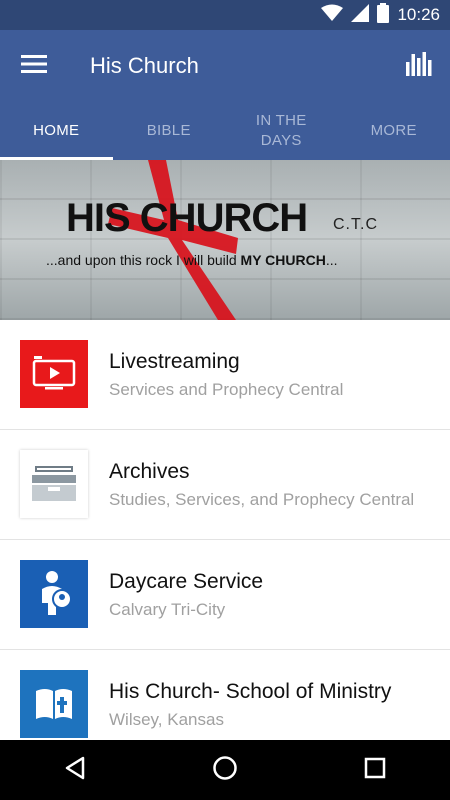 This screenshot has width=450, height=800. What do you see at coordinates (225, 595) in the screenshot?
I see `list-item-daycare: Daycare Service Calvary Tri-City` at bounding box center [225, 595].